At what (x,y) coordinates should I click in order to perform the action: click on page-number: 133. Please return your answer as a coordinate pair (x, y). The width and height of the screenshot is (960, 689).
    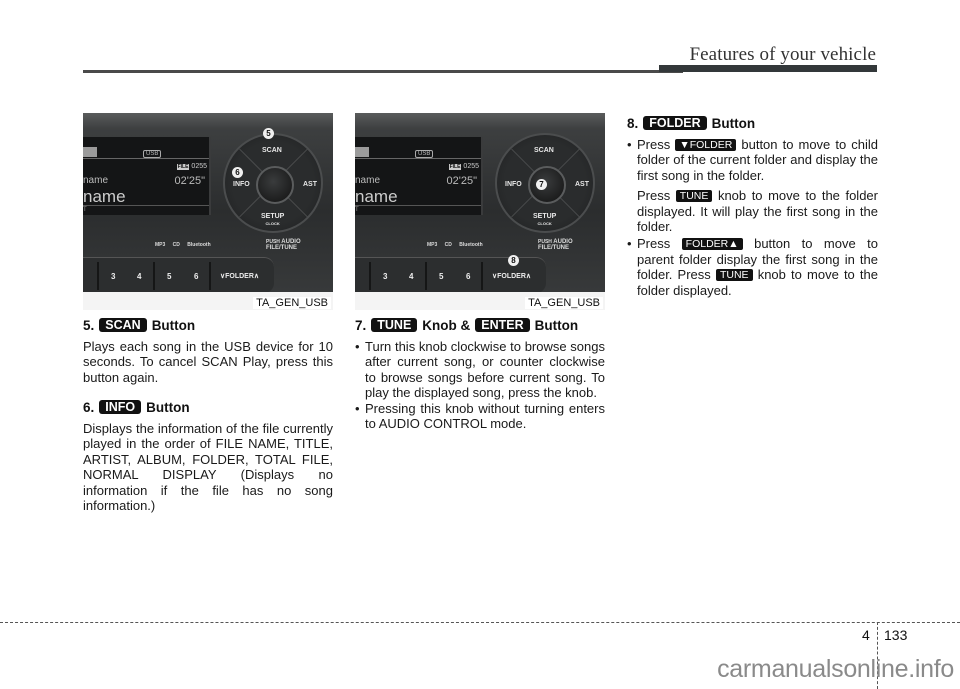
    Looking at the image, I should click on (896, 635).